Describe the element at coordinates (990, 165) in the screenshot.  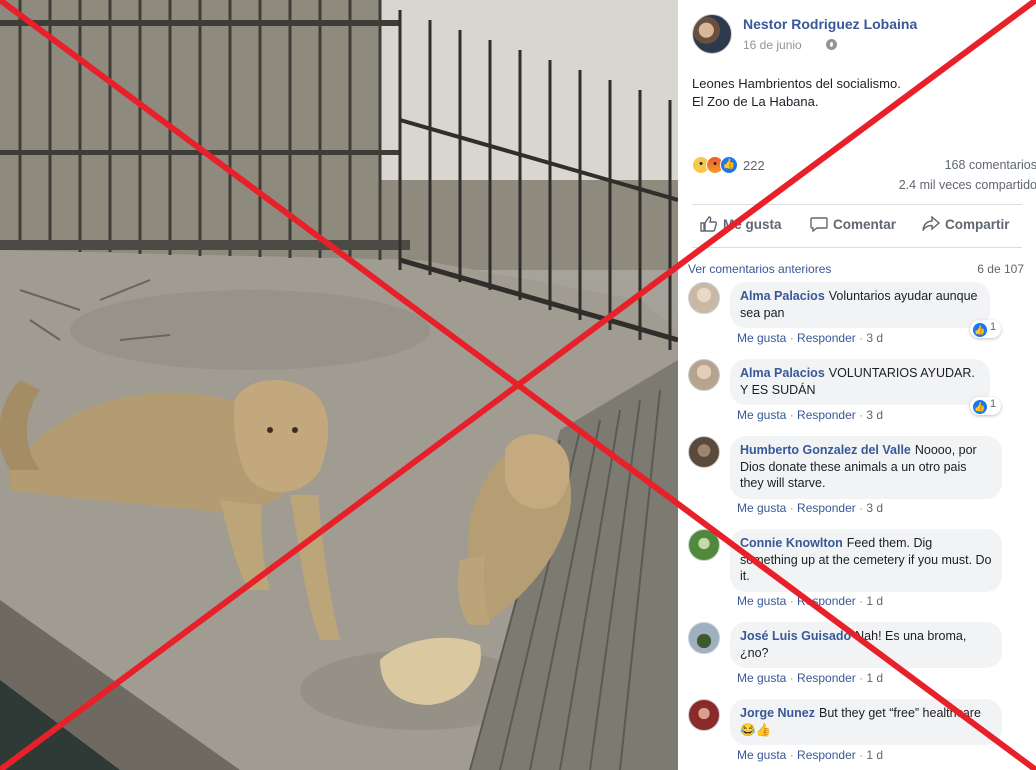
I see `comment-count: 168 comentarios` at that location.